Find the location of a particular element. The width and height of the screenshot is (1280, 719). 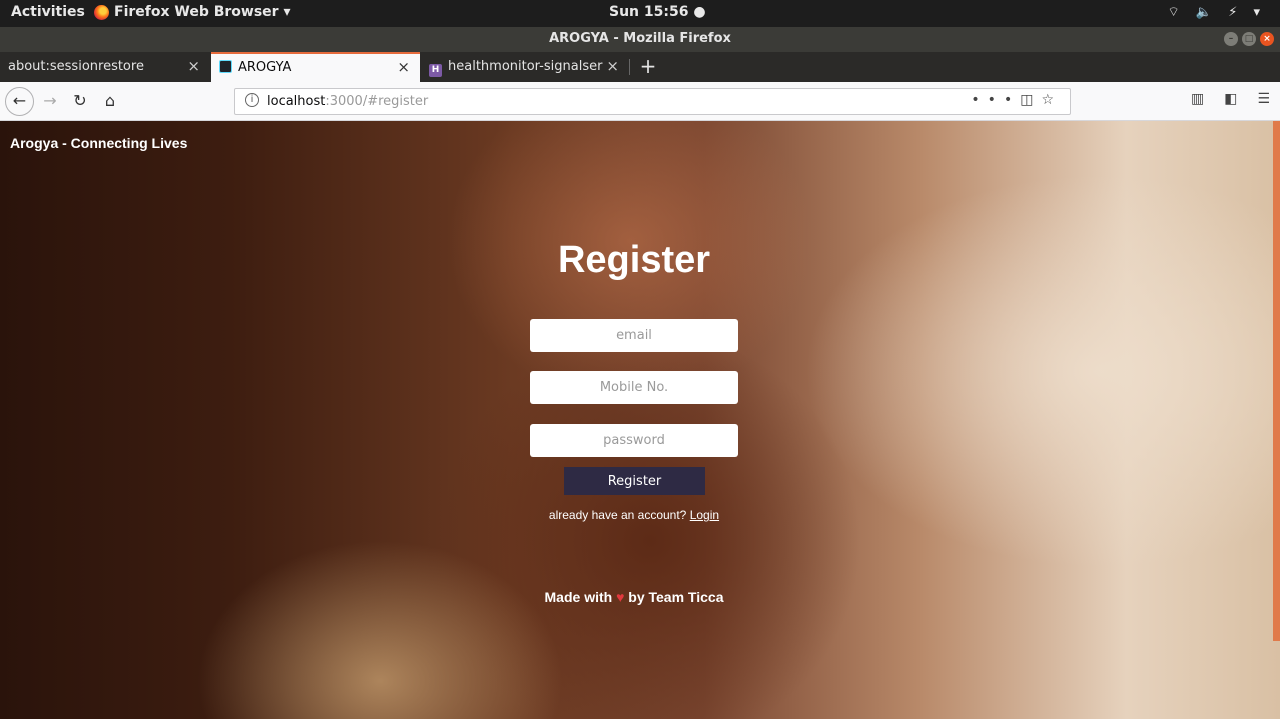

url-bar-actions: •••◫☆ is located at coordinates (1016, 100).